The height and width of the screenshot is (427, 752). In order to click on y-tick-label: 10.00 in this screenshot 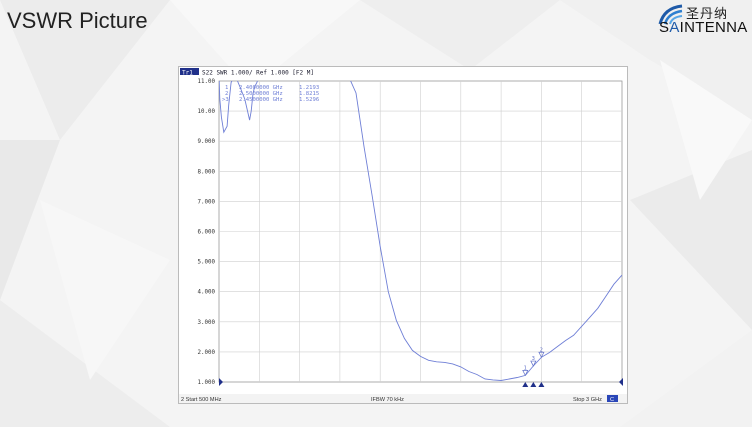, I will do `click(207, 112)`.